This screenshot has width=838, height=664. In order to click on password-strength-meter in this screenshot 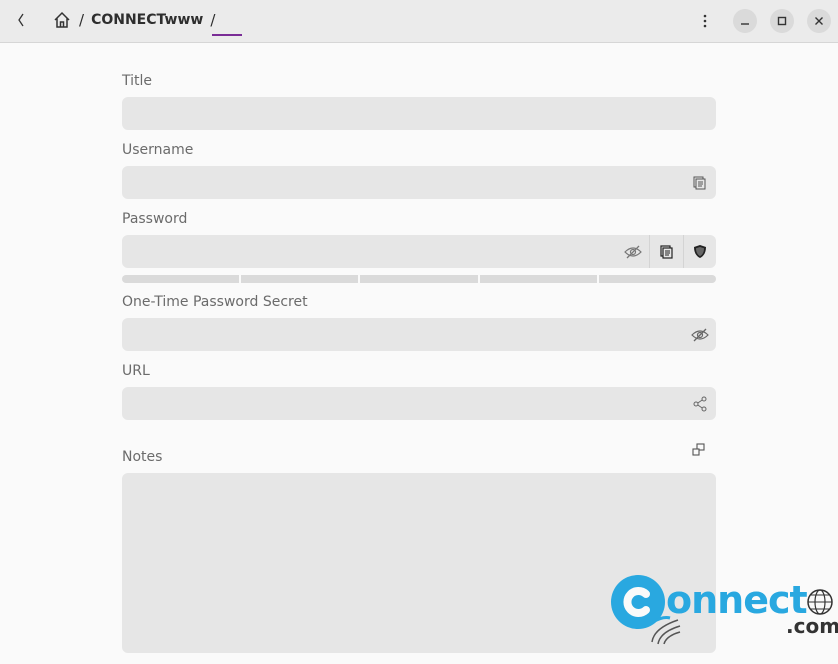, I will do `click(419, 279)`.